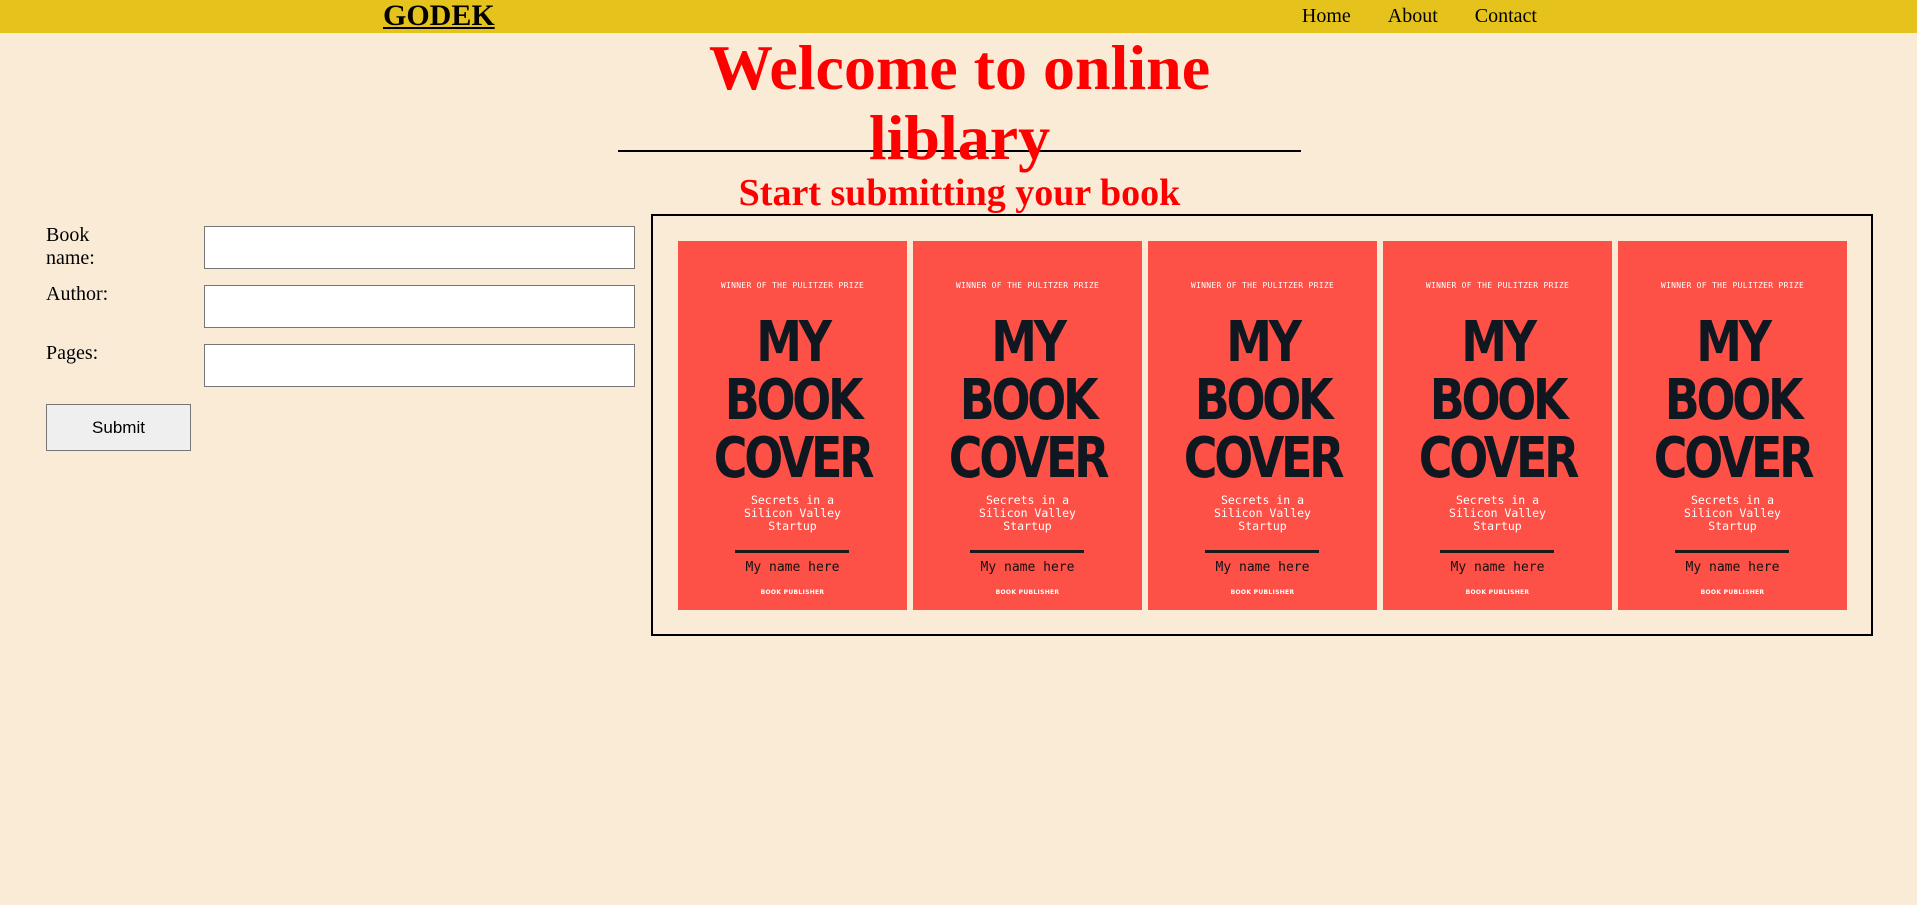  I want to click on main-nav: Home About Contact, so click(1419, 16).